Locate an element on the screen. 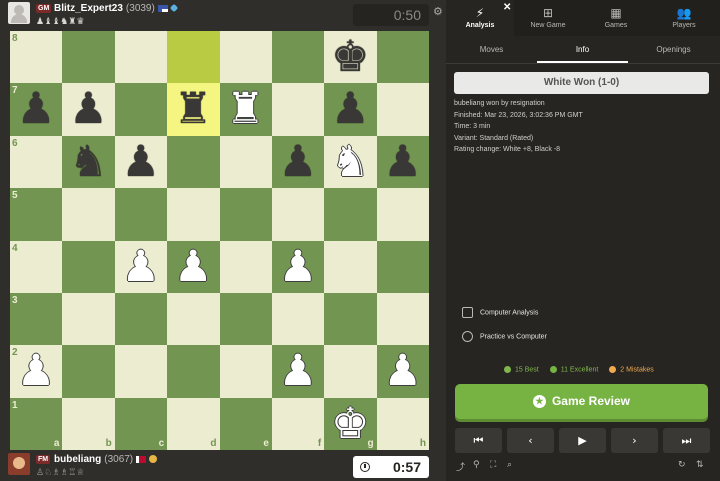  player-avatar is located at coordinates (19, 464).